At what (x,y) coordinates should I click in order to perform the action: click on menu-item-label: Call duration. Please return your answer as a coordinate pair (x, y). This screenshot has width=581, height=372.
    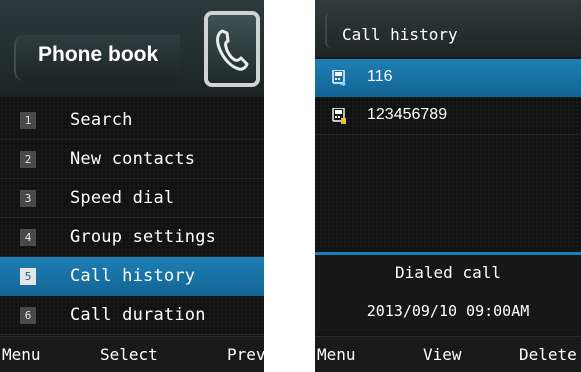
    Looking at the image, I should click on (138, 315).